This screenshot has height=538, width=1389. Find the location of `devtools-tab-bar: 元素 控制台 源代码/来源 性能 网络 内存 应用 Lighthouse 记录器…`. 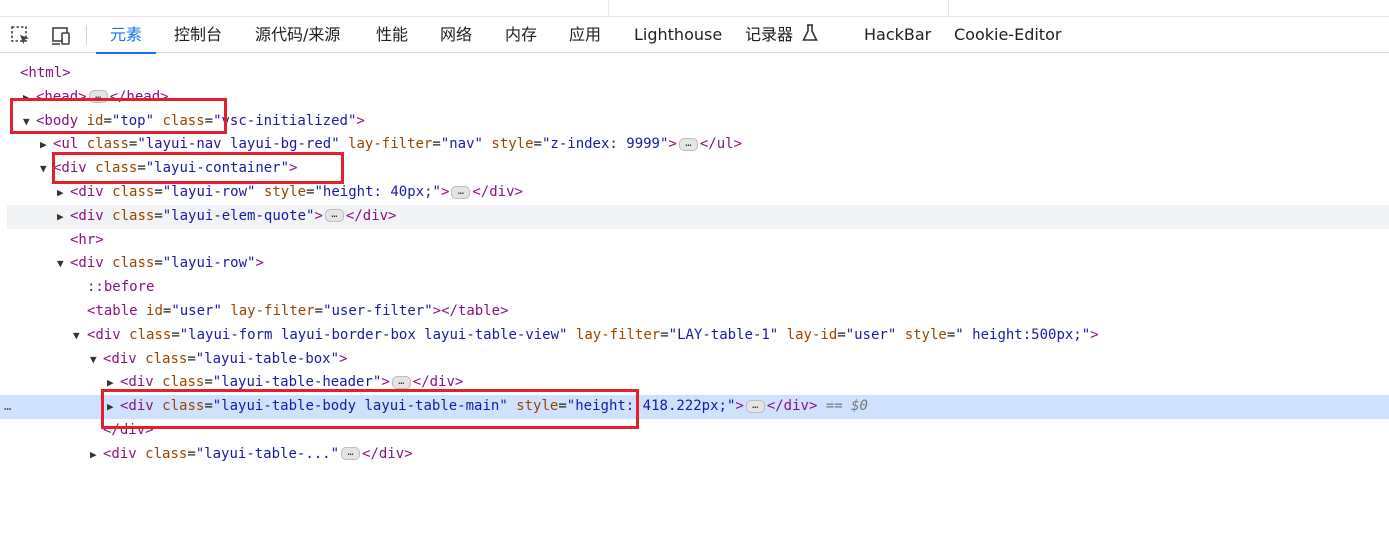

devtools-tab-bar: 元素 控制台 源代码/来源 性能 网络 内存 应用 Lighthouse 记录器… is located at coordinates (694, 35).